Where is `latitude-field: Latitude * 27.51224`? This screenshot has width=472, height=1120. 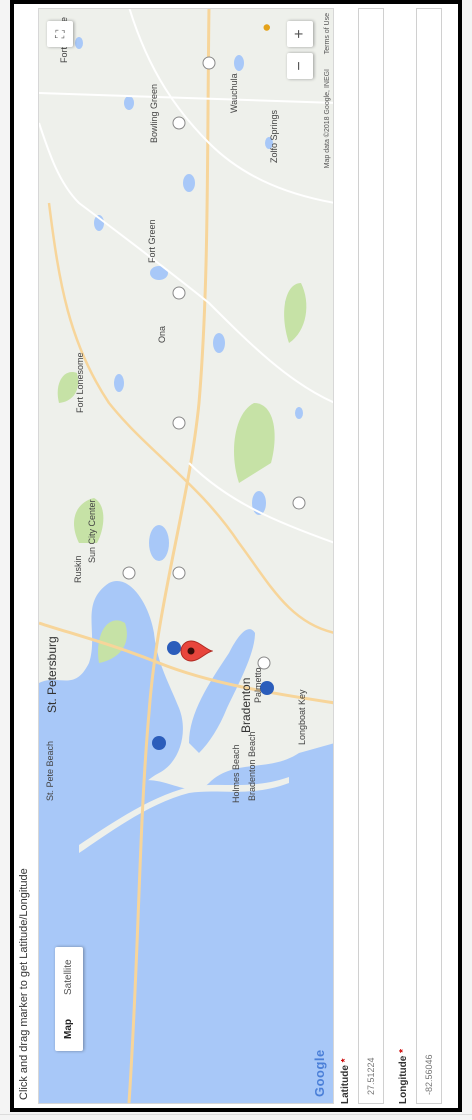 latitude-field: Latitude * 27.51224 is located at coordinates (362, 556).